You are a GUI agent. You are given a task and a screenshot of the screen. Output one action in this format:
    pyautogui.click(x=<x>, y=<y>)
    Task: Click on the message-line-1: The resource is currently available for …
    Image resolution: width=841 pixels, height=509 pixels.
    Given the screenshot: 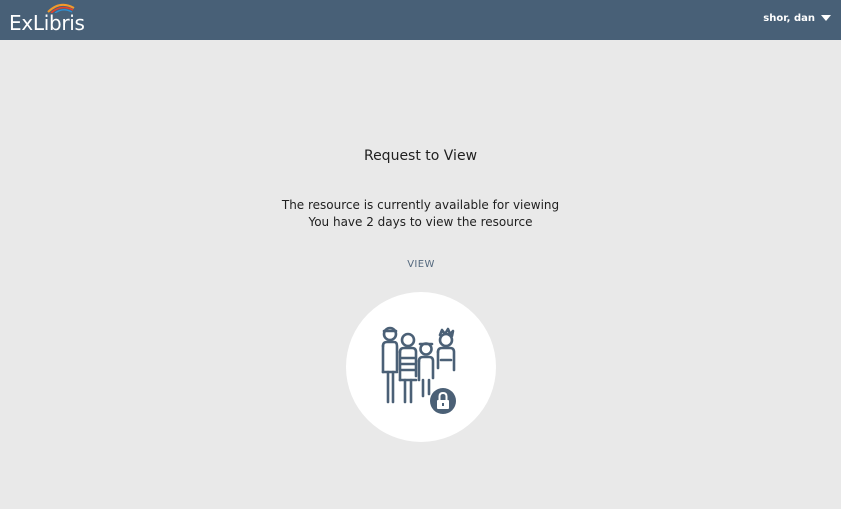 What is the action you would take?
    pyautogui.click(x=420, y=205)
    